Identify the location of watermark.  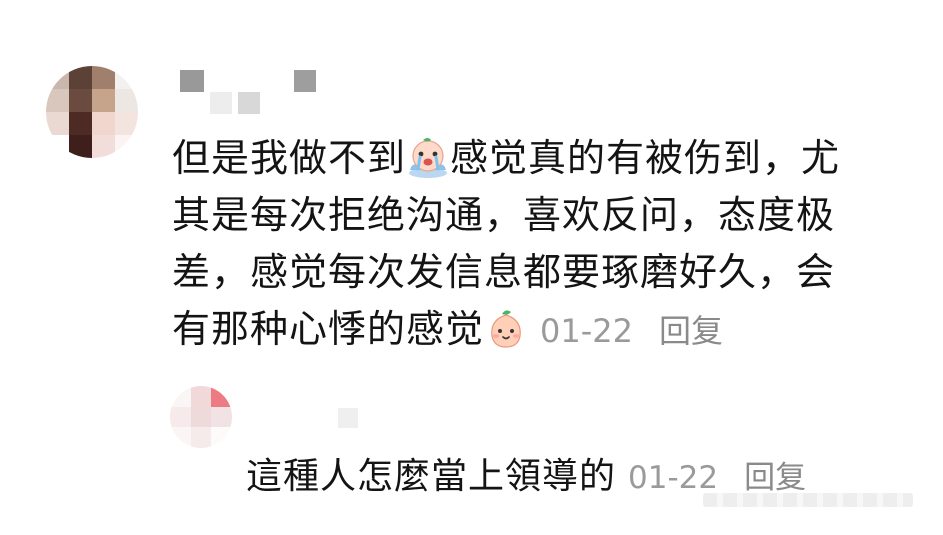
(808, 500).